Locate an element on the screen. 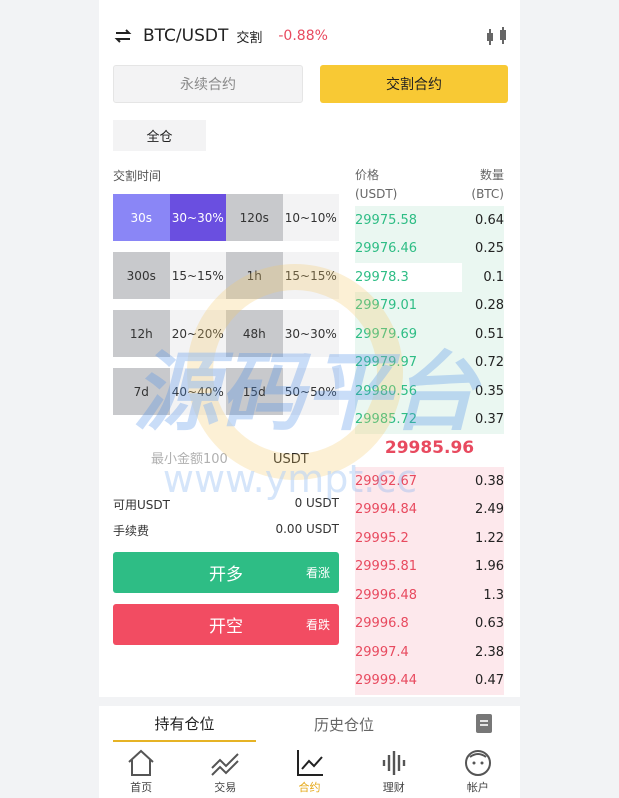 Image resolution: width=619 pixels, height=798 pixels. orderbook-row: 29978.3 0.1 is located at coordinates (429, 277).